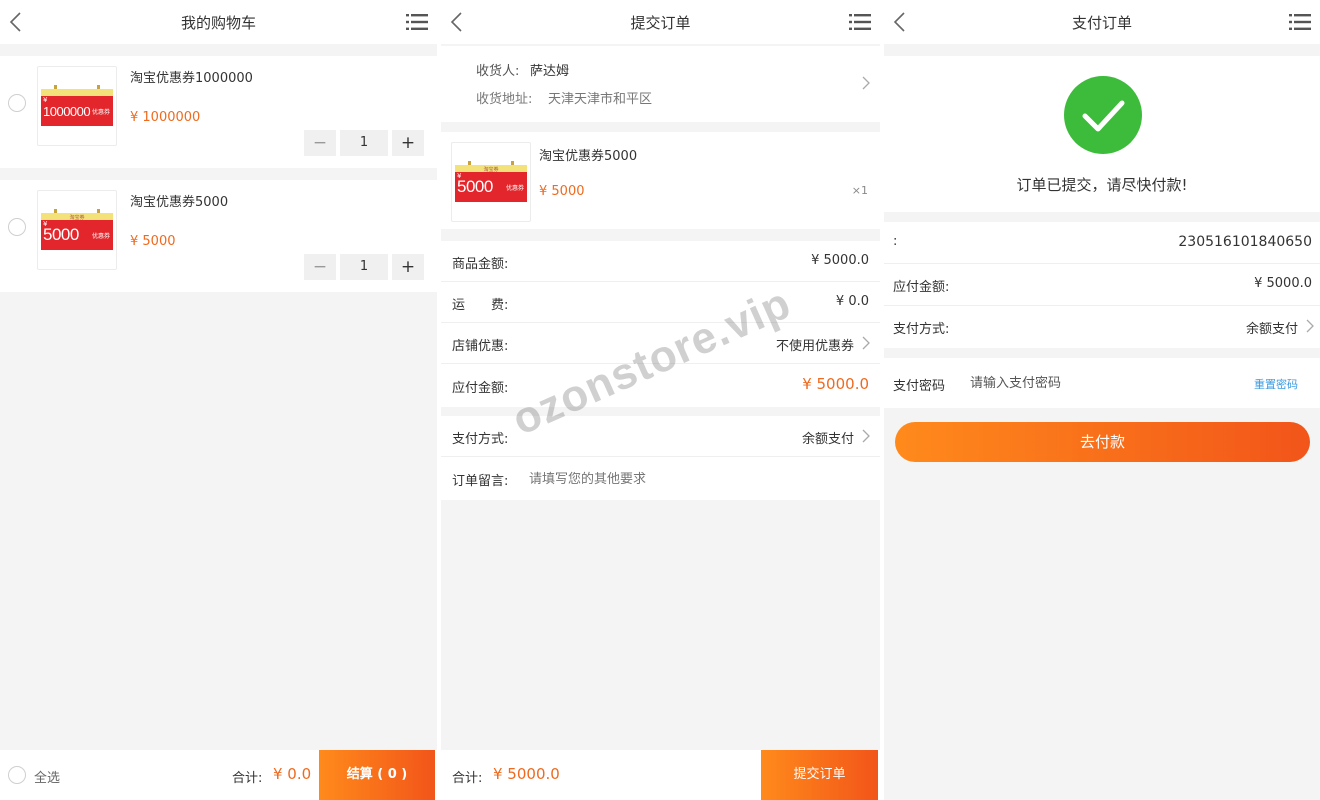 This screenshot has height=800, width=1320. I want to click on order-item-card: 淘宝券 ¥ 5000 优惠券 淘宝优惠券5000 ¥ 5000 ×1, so click(660, 180).